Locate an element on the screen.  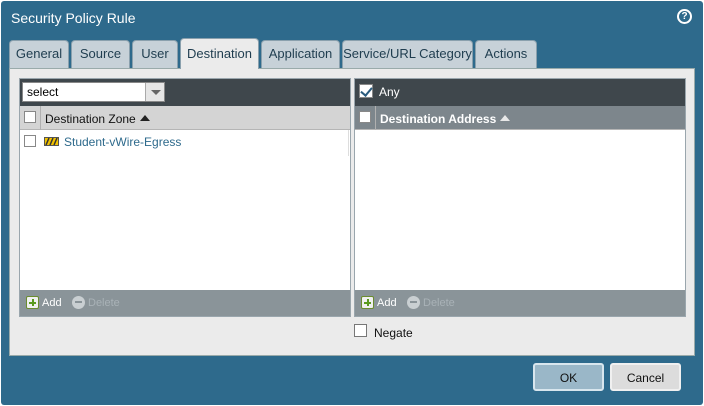
row-checkbox is located at coordinates (30, 141).